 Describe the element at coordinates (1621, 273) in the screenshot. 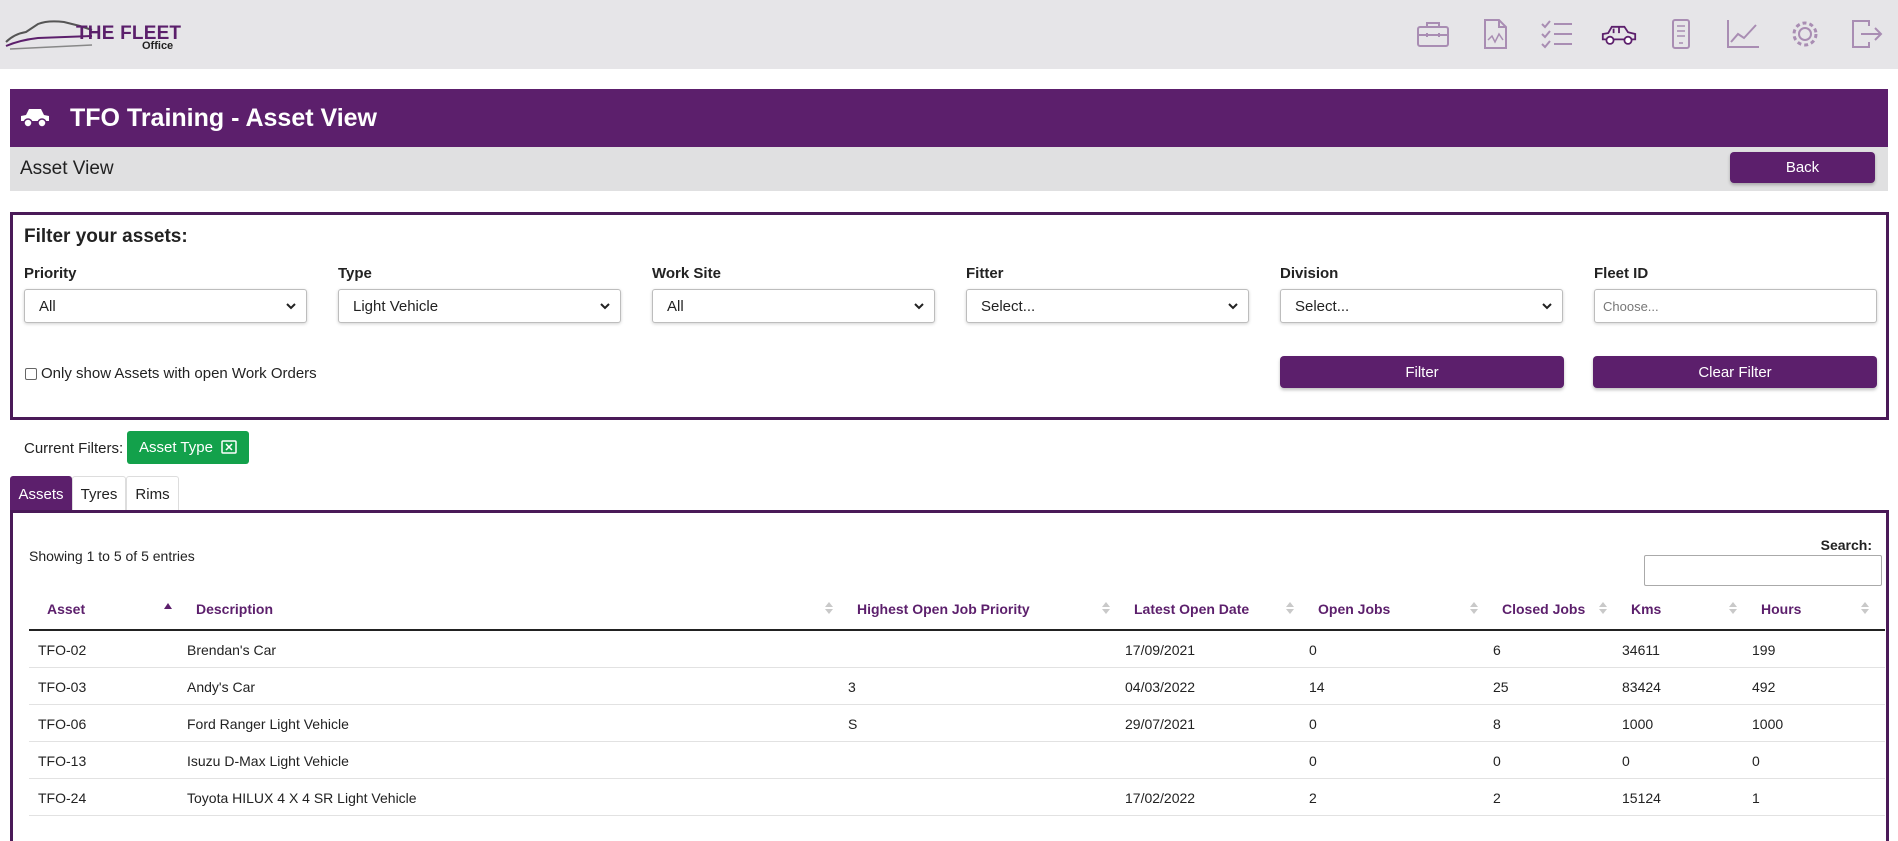

I see `fleet-id-label: Fleet ID` at that location.